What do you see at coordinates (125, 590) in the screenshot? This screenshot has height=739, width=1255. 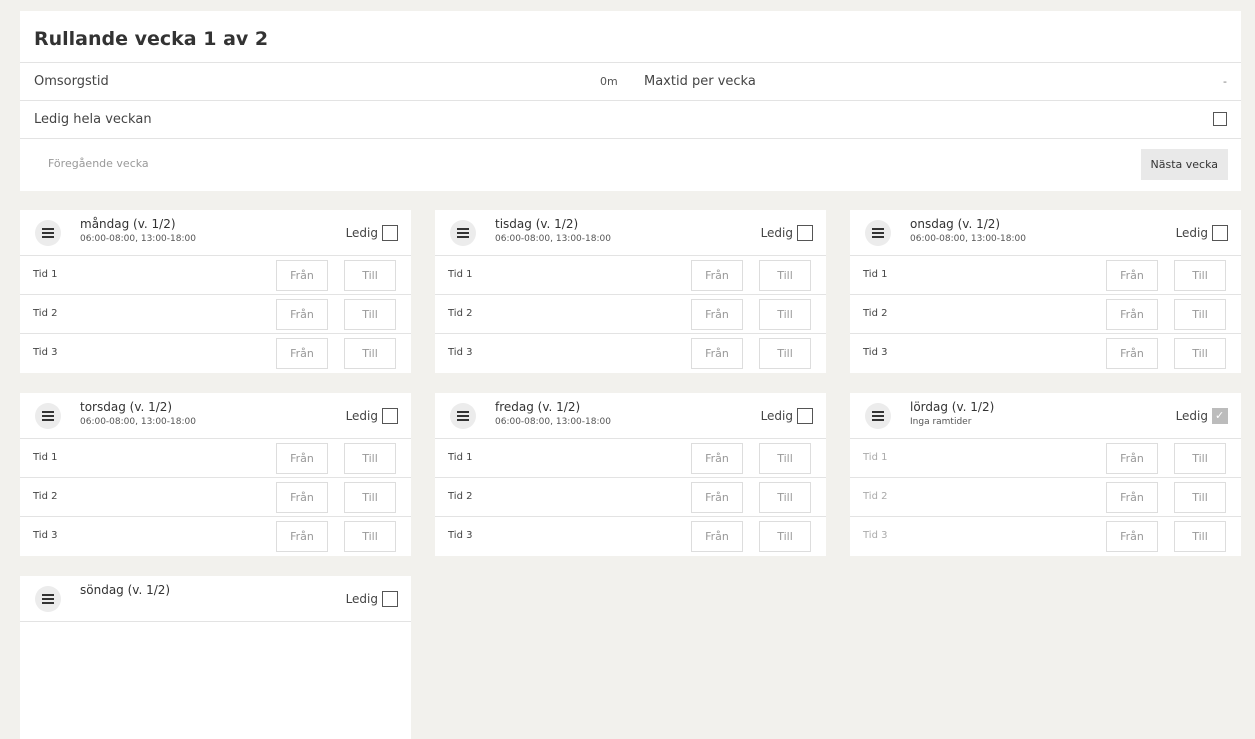 I see `day-name: söndag (v. 1/2)` at bounding box center [125, 590].